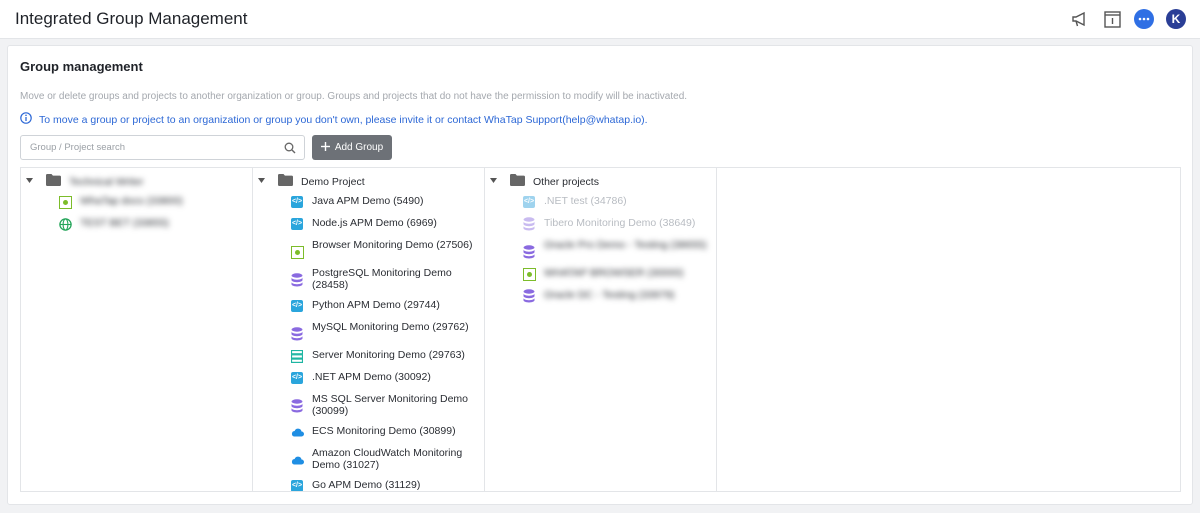  I want to click on info-icon, so click(26, 119).